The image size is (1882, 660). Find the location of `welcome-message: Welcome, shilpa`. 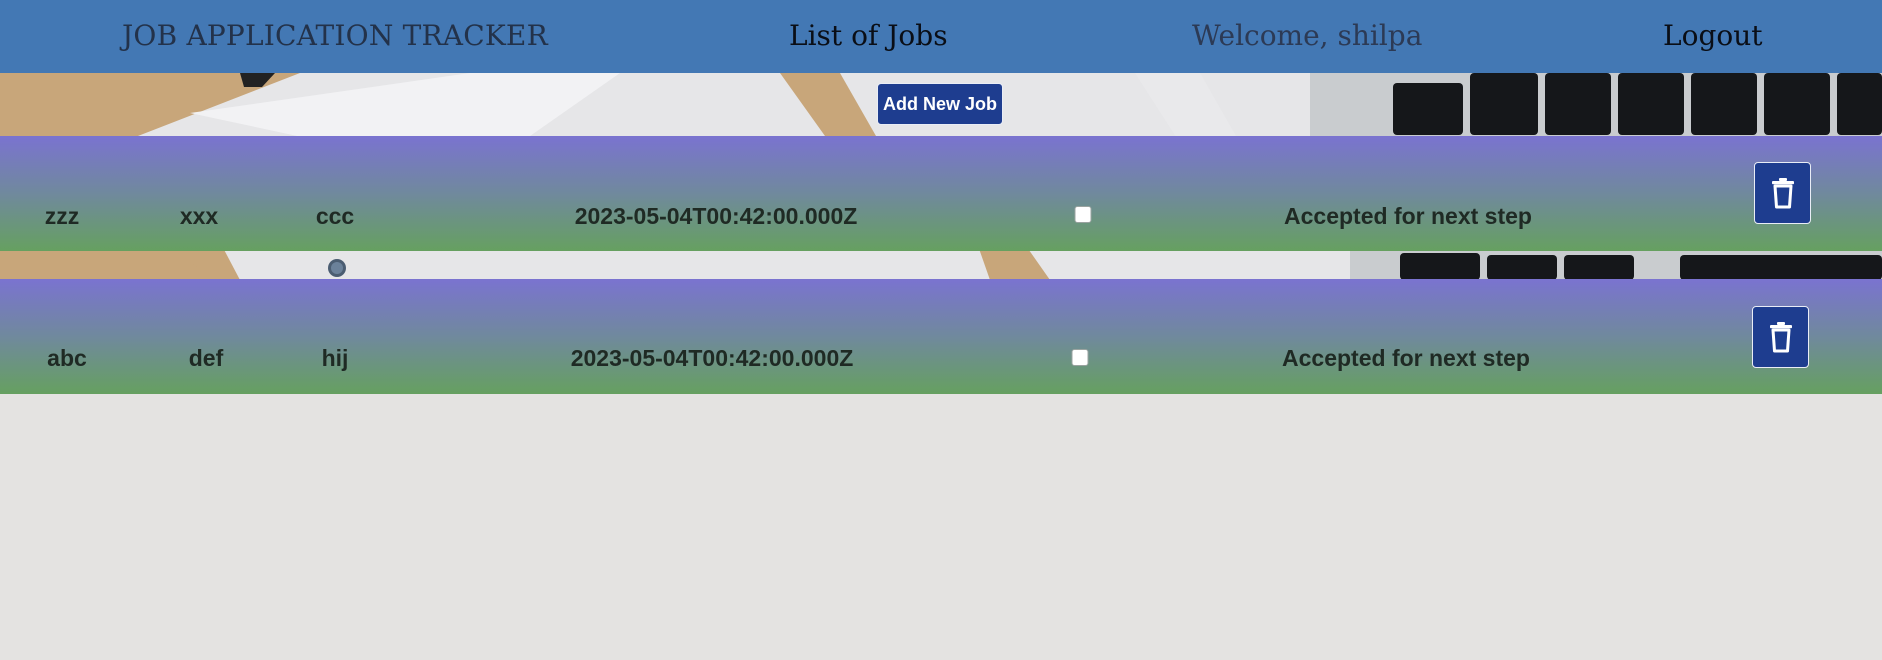

welcome-message: Welcome, shilpa is located at coordinates (1307, 35).